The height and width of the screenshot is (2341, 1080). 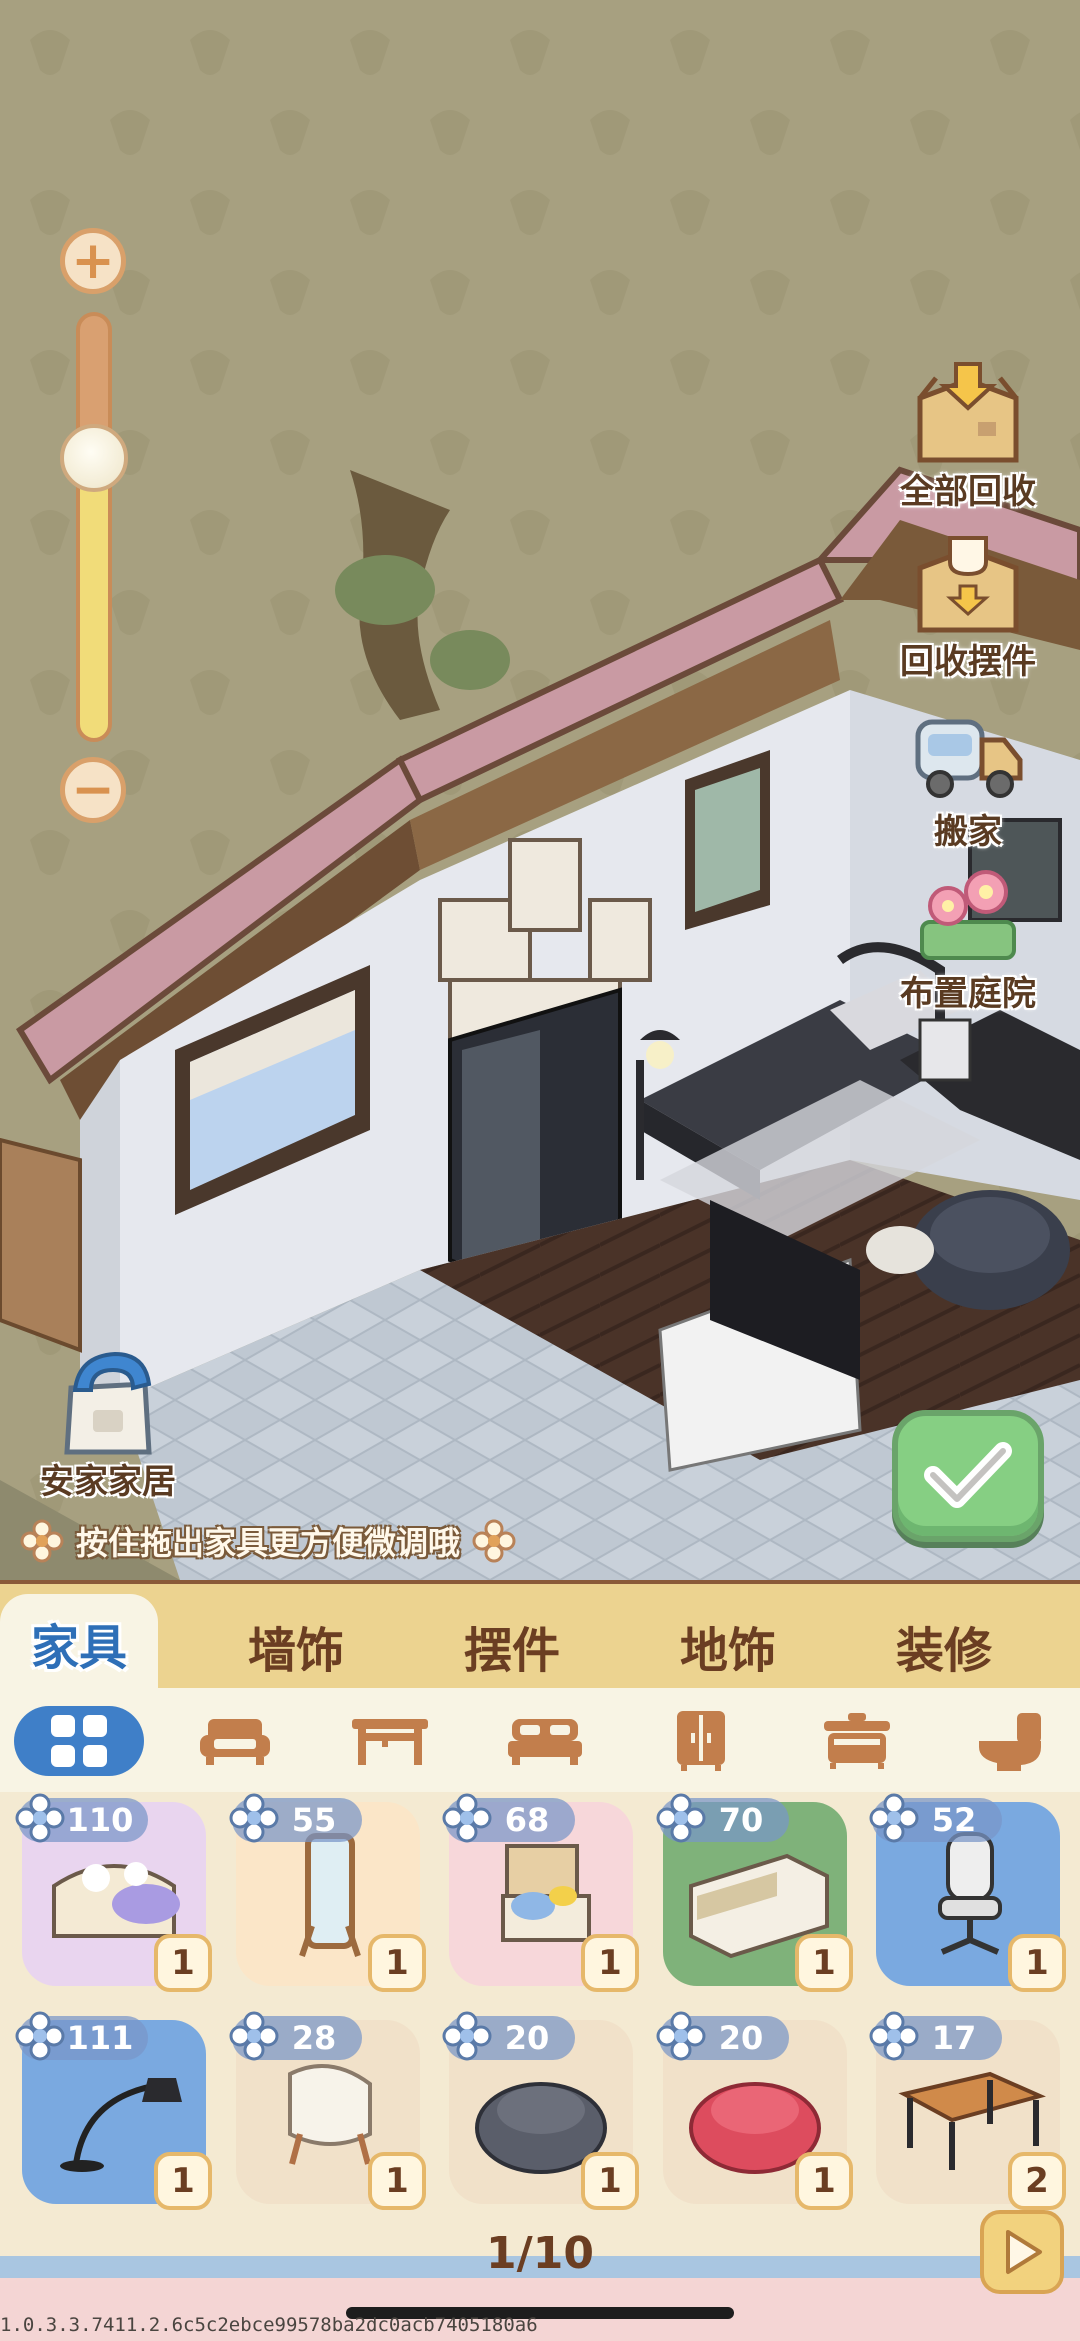 I want to click on item-red-beanbag: 20 1, so click(x=754, y=2110).